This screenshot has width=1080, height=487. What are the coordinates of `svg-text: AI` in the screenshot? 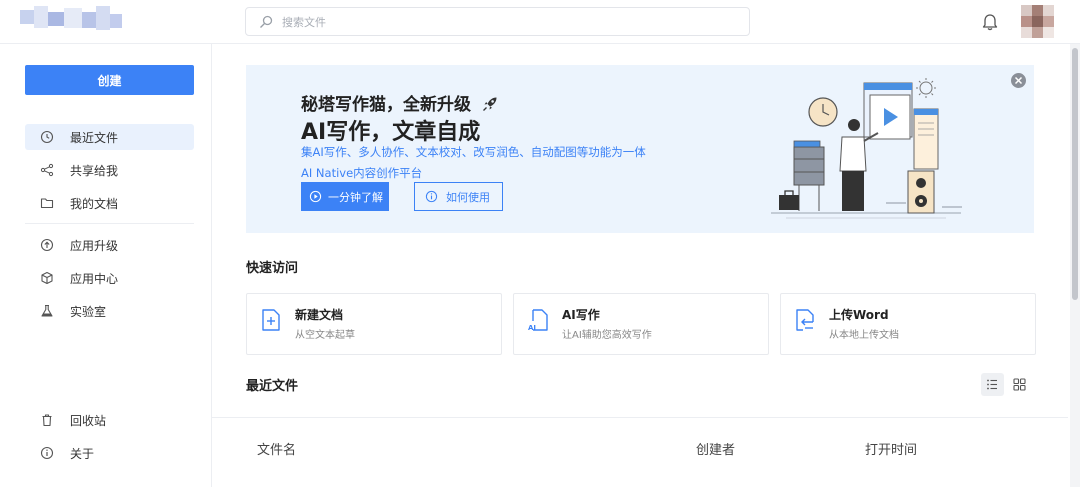 It's located at (532, 328).